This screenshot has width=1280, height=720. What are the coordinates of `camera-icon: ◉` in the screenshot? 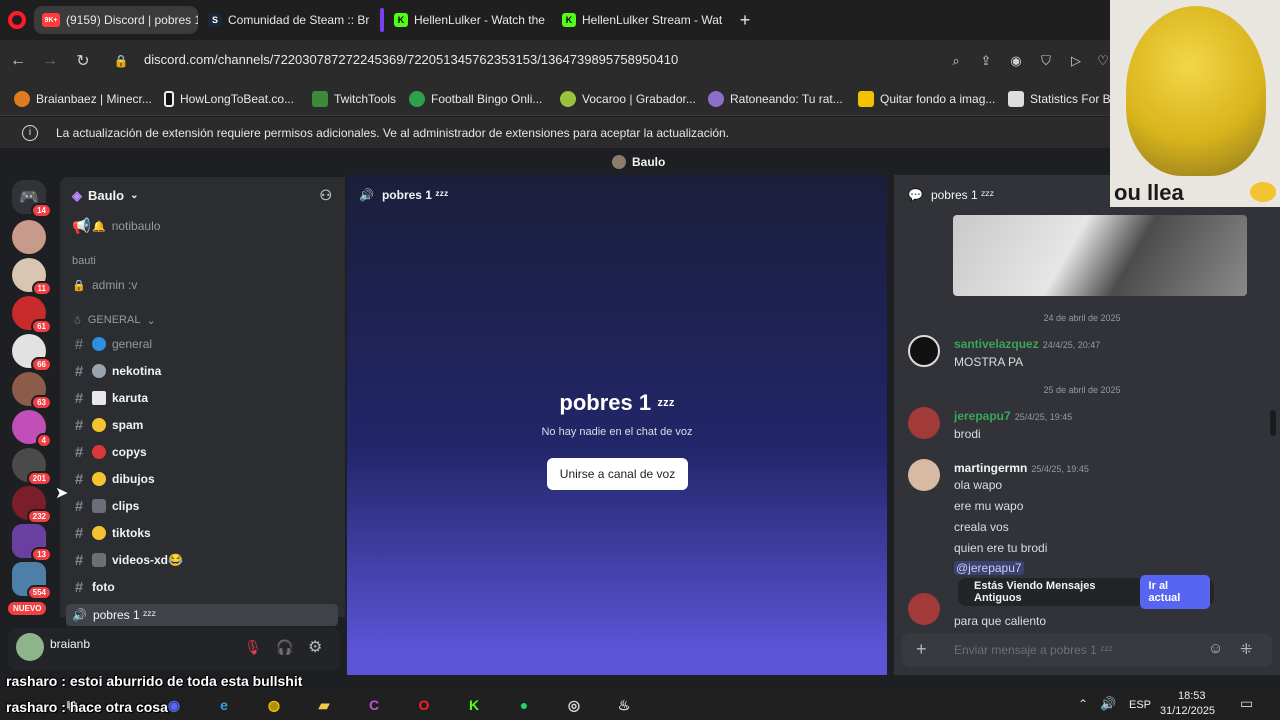 It's located at (1016, 61).